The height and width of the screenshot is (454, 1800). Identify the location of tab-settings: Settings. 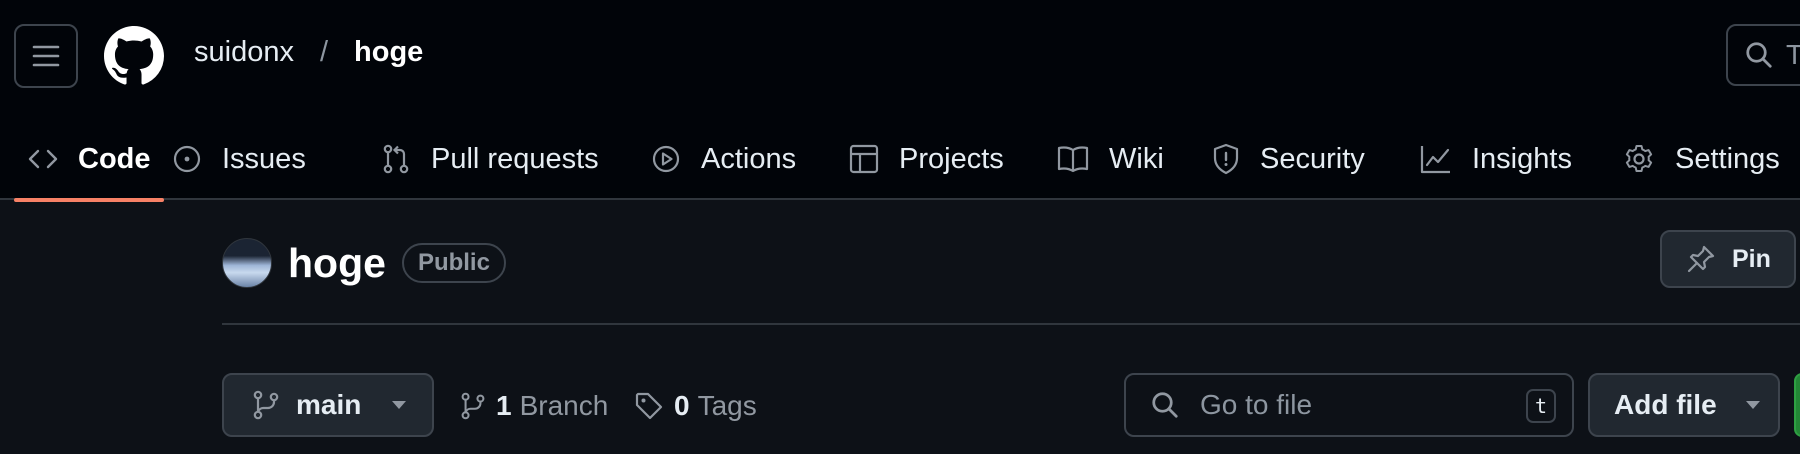
(1701, 159).